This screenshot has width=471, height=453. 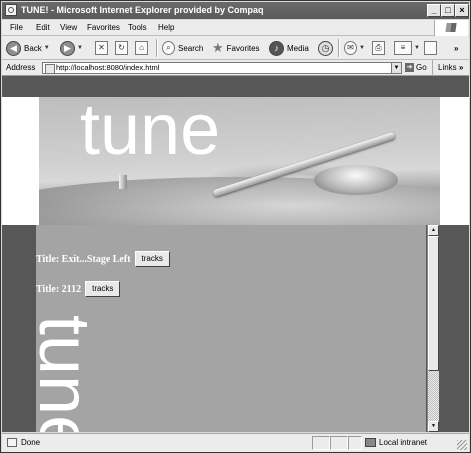 What do you see at coordinates (298, 48) in the screenshot?
I see `media-label: Media` at bounding box center [298, 48].